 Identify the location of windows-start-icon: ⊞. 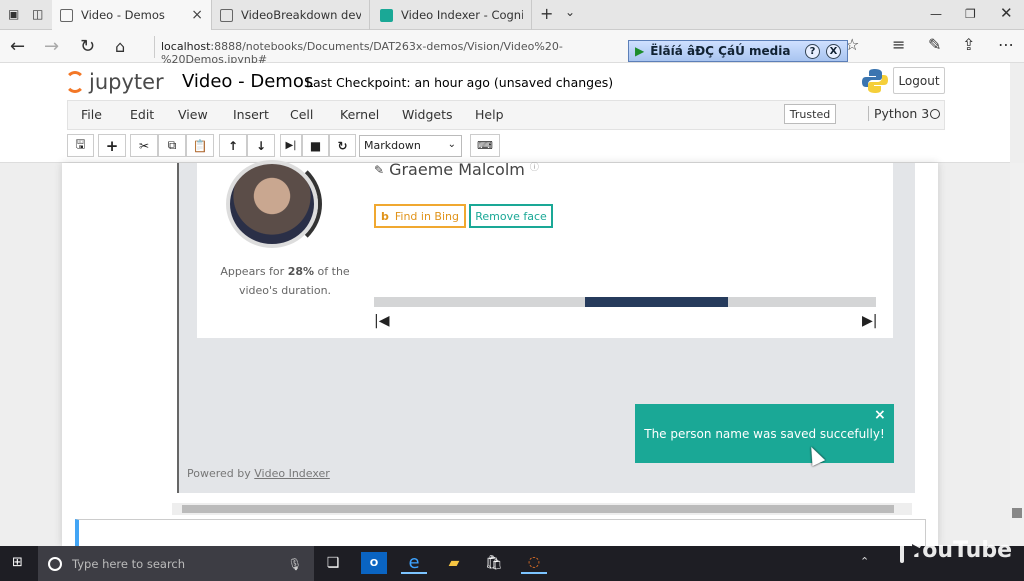
(19, 562).